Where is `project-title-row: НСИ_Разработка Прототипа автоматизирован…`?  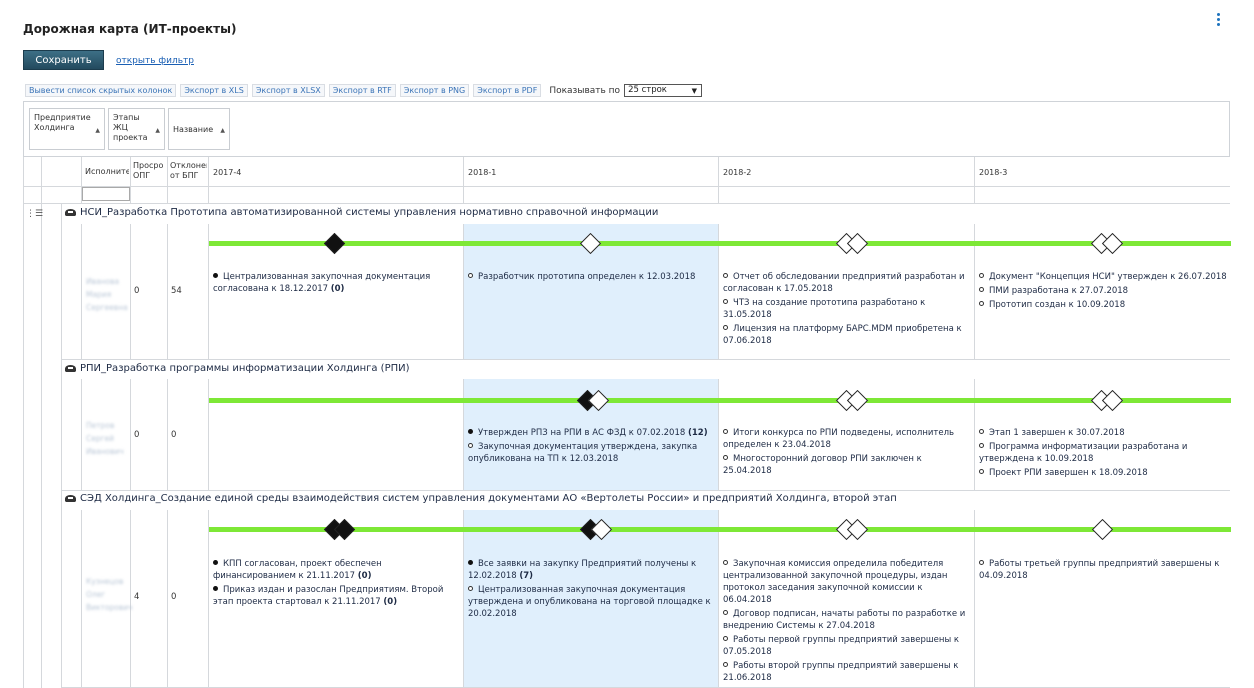 project-title-row: НСИ_Разработка Прототипа автоматизирован… is located at coordinates (361, 212).